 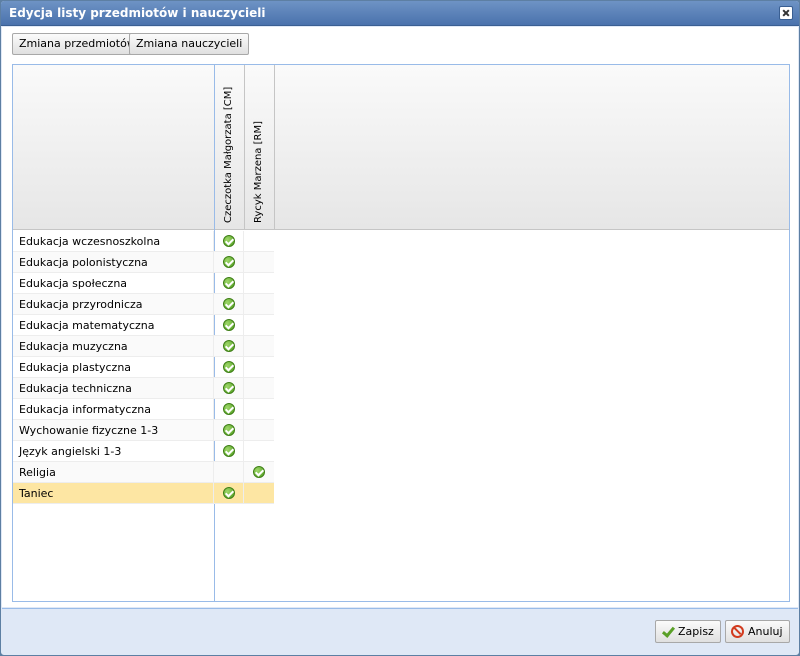 I want to click on subject-name: Edukacja przyrodnicza, so click(x=81, y=304).